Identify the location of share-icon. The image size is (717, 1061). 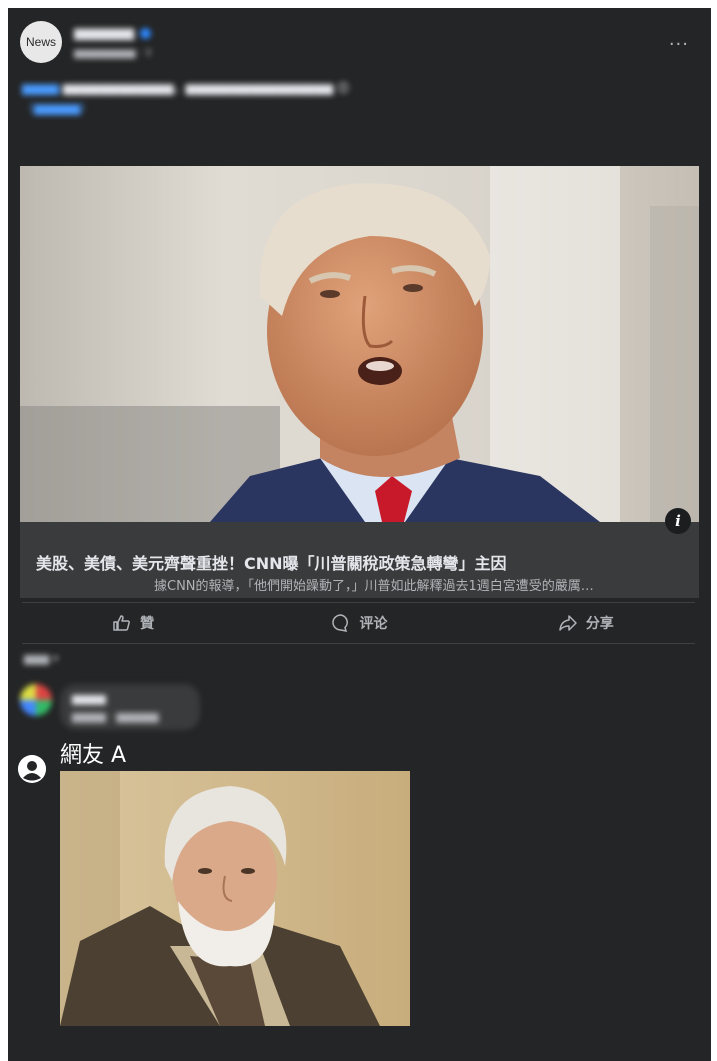
(568, 623).